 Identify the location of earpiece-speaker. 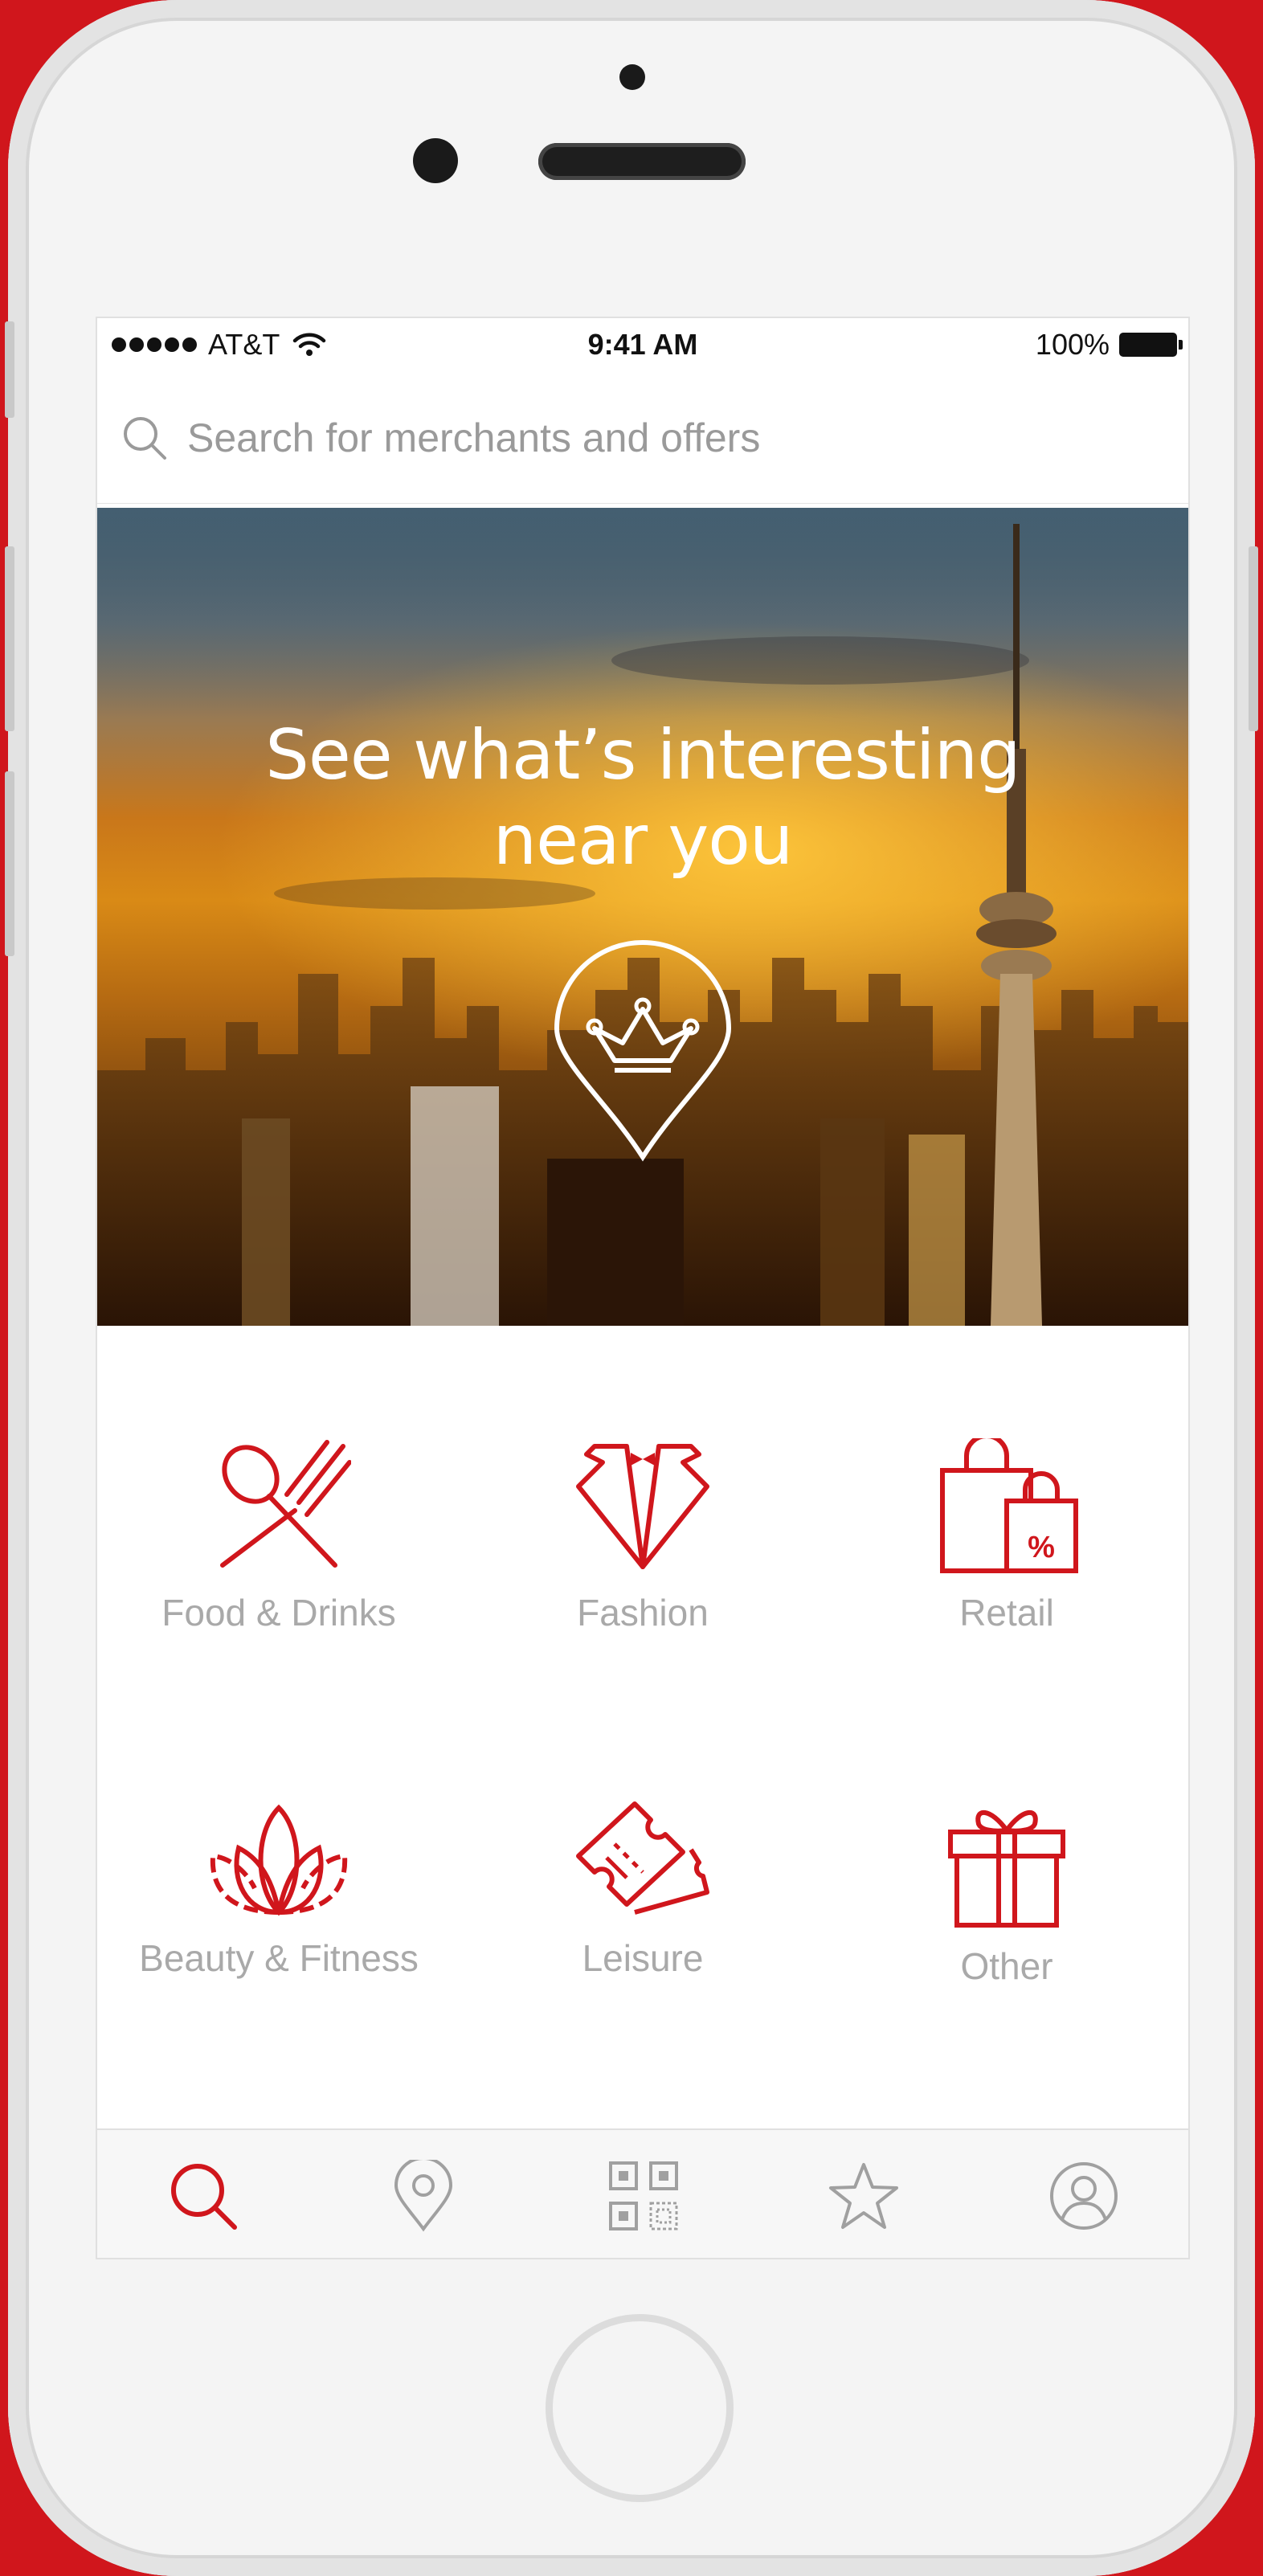
(642, 161).